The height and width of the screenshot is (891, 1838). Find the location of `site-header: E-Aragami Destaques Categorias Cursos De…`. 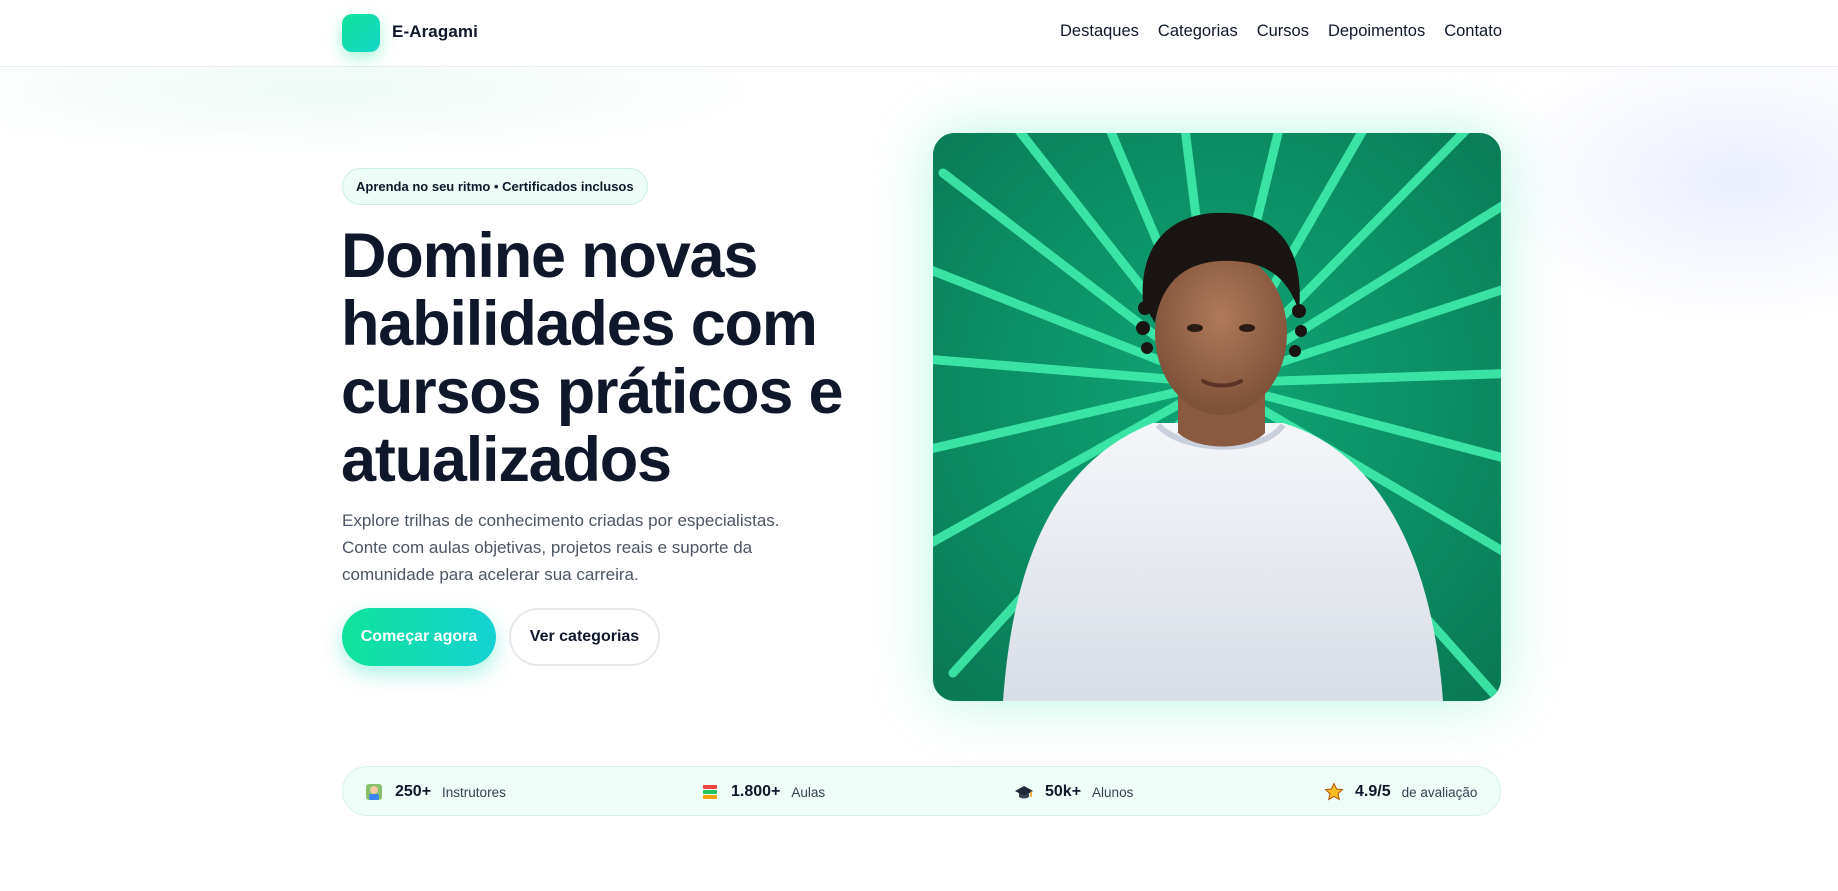

site-header: E-Aragami Destaques Categorias Cursos De… is located at coordinates (919, 33).